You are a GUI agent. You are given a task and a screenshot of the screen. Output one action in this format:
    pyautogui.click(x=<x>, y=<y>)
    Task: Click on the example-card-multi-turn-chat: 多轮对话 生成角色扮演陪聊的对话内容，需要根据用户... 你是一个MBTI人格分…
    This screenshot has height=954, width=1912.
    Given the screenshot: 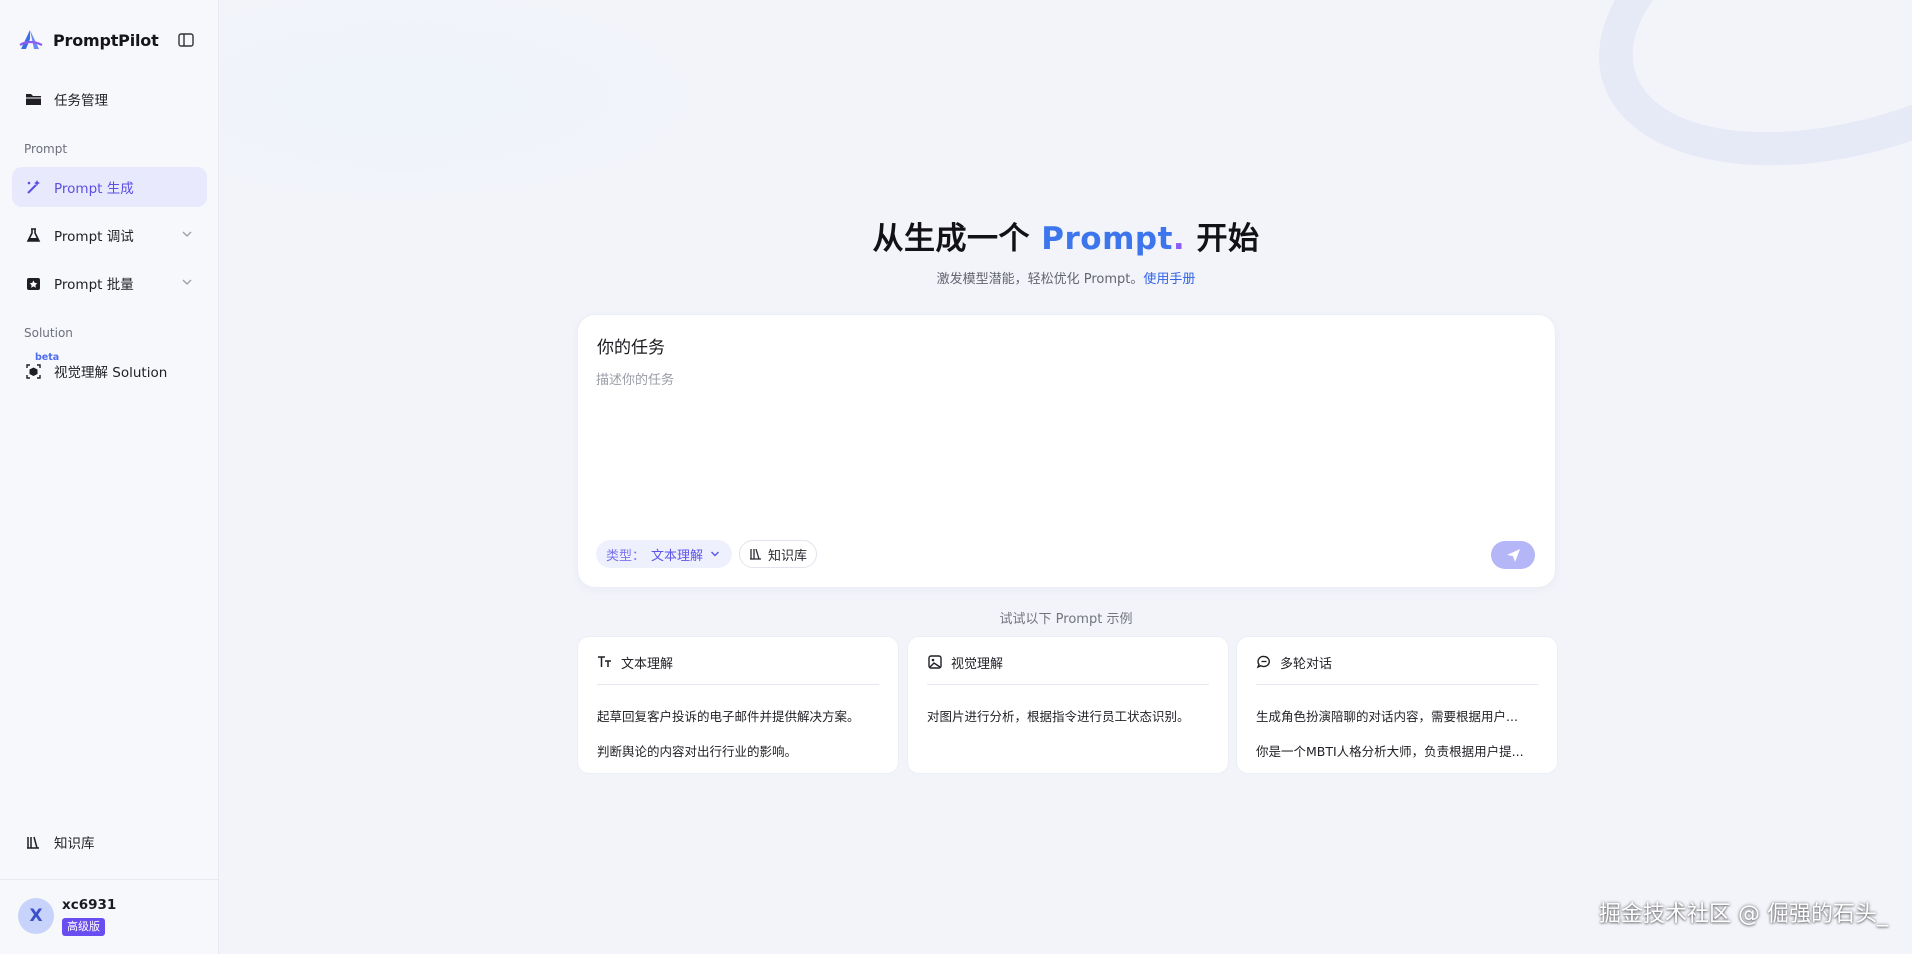 What is the action you would take?
    pyautogui.click(x=1397, y=705)
    